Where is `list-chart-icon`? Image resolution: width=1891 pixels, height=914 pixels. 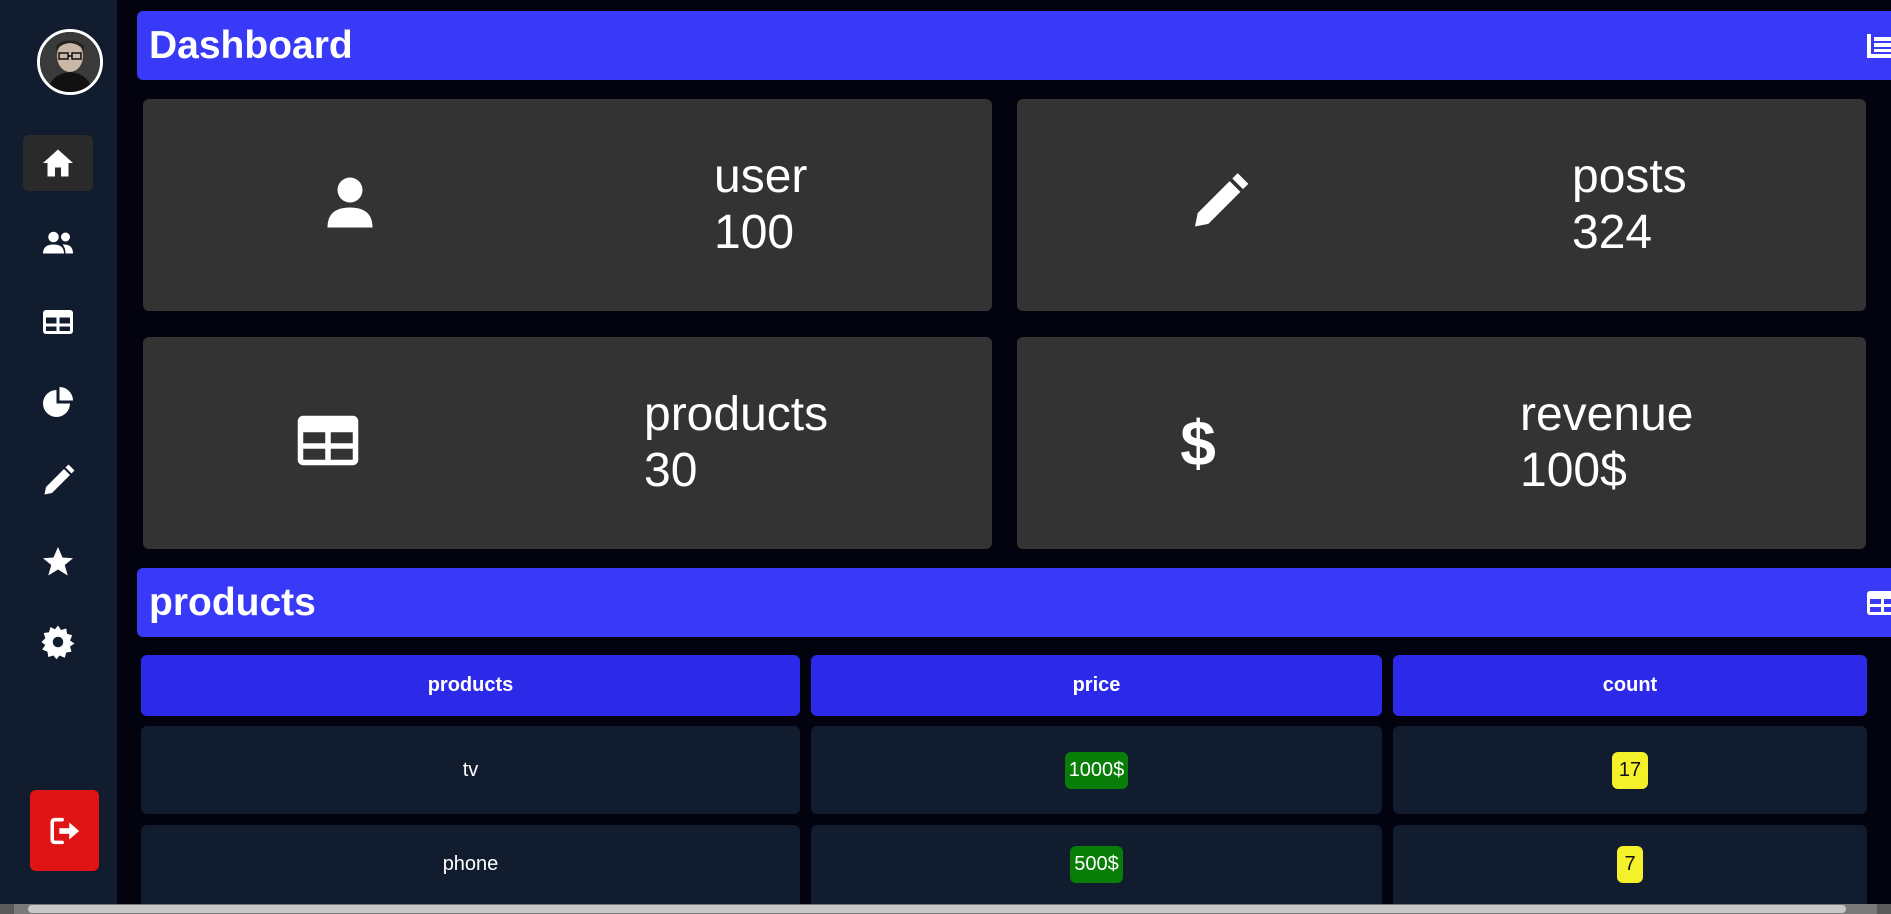
list-chart-icon is located at coordinates (1878, 46).